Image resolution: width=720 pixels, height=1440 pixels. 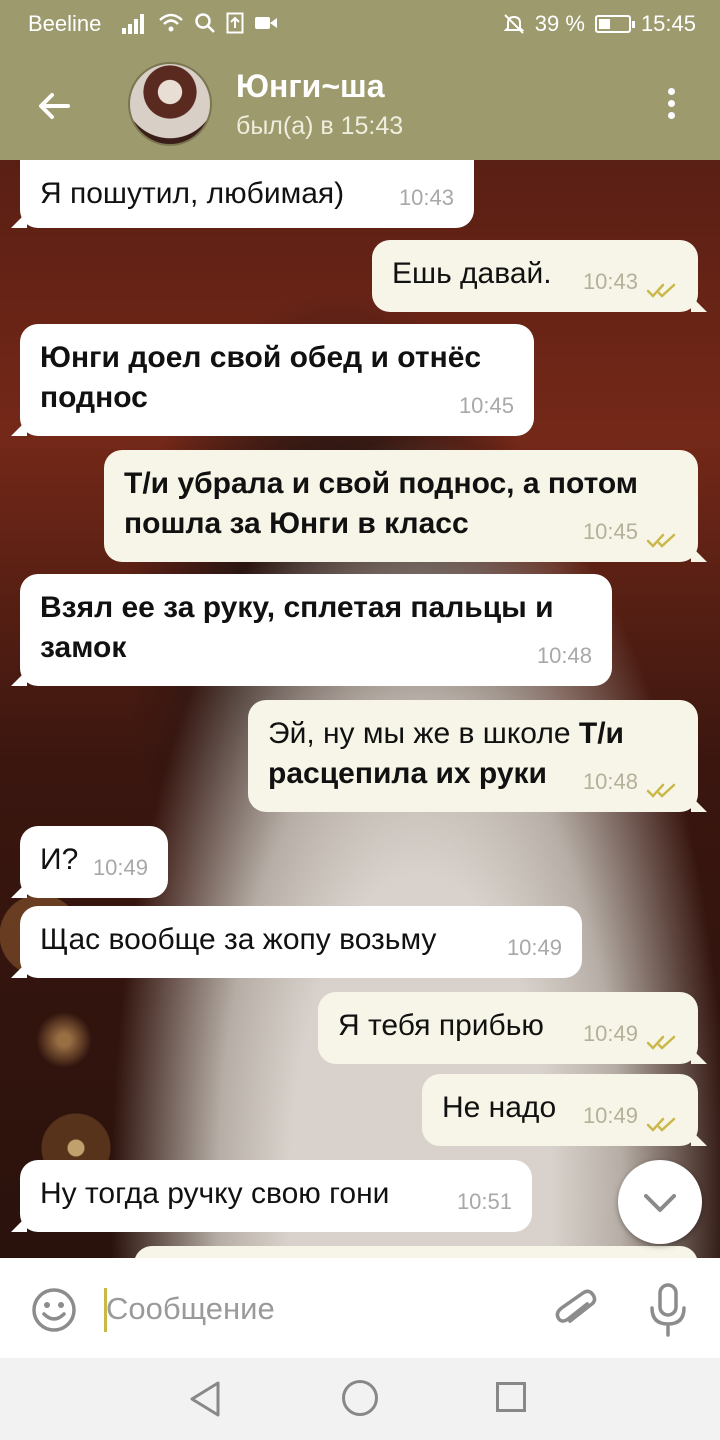 What do you see at coordinates (472, 273) in the screenshot?
I see `message-text: Ешь давай.` at bounding box center [472, 273].